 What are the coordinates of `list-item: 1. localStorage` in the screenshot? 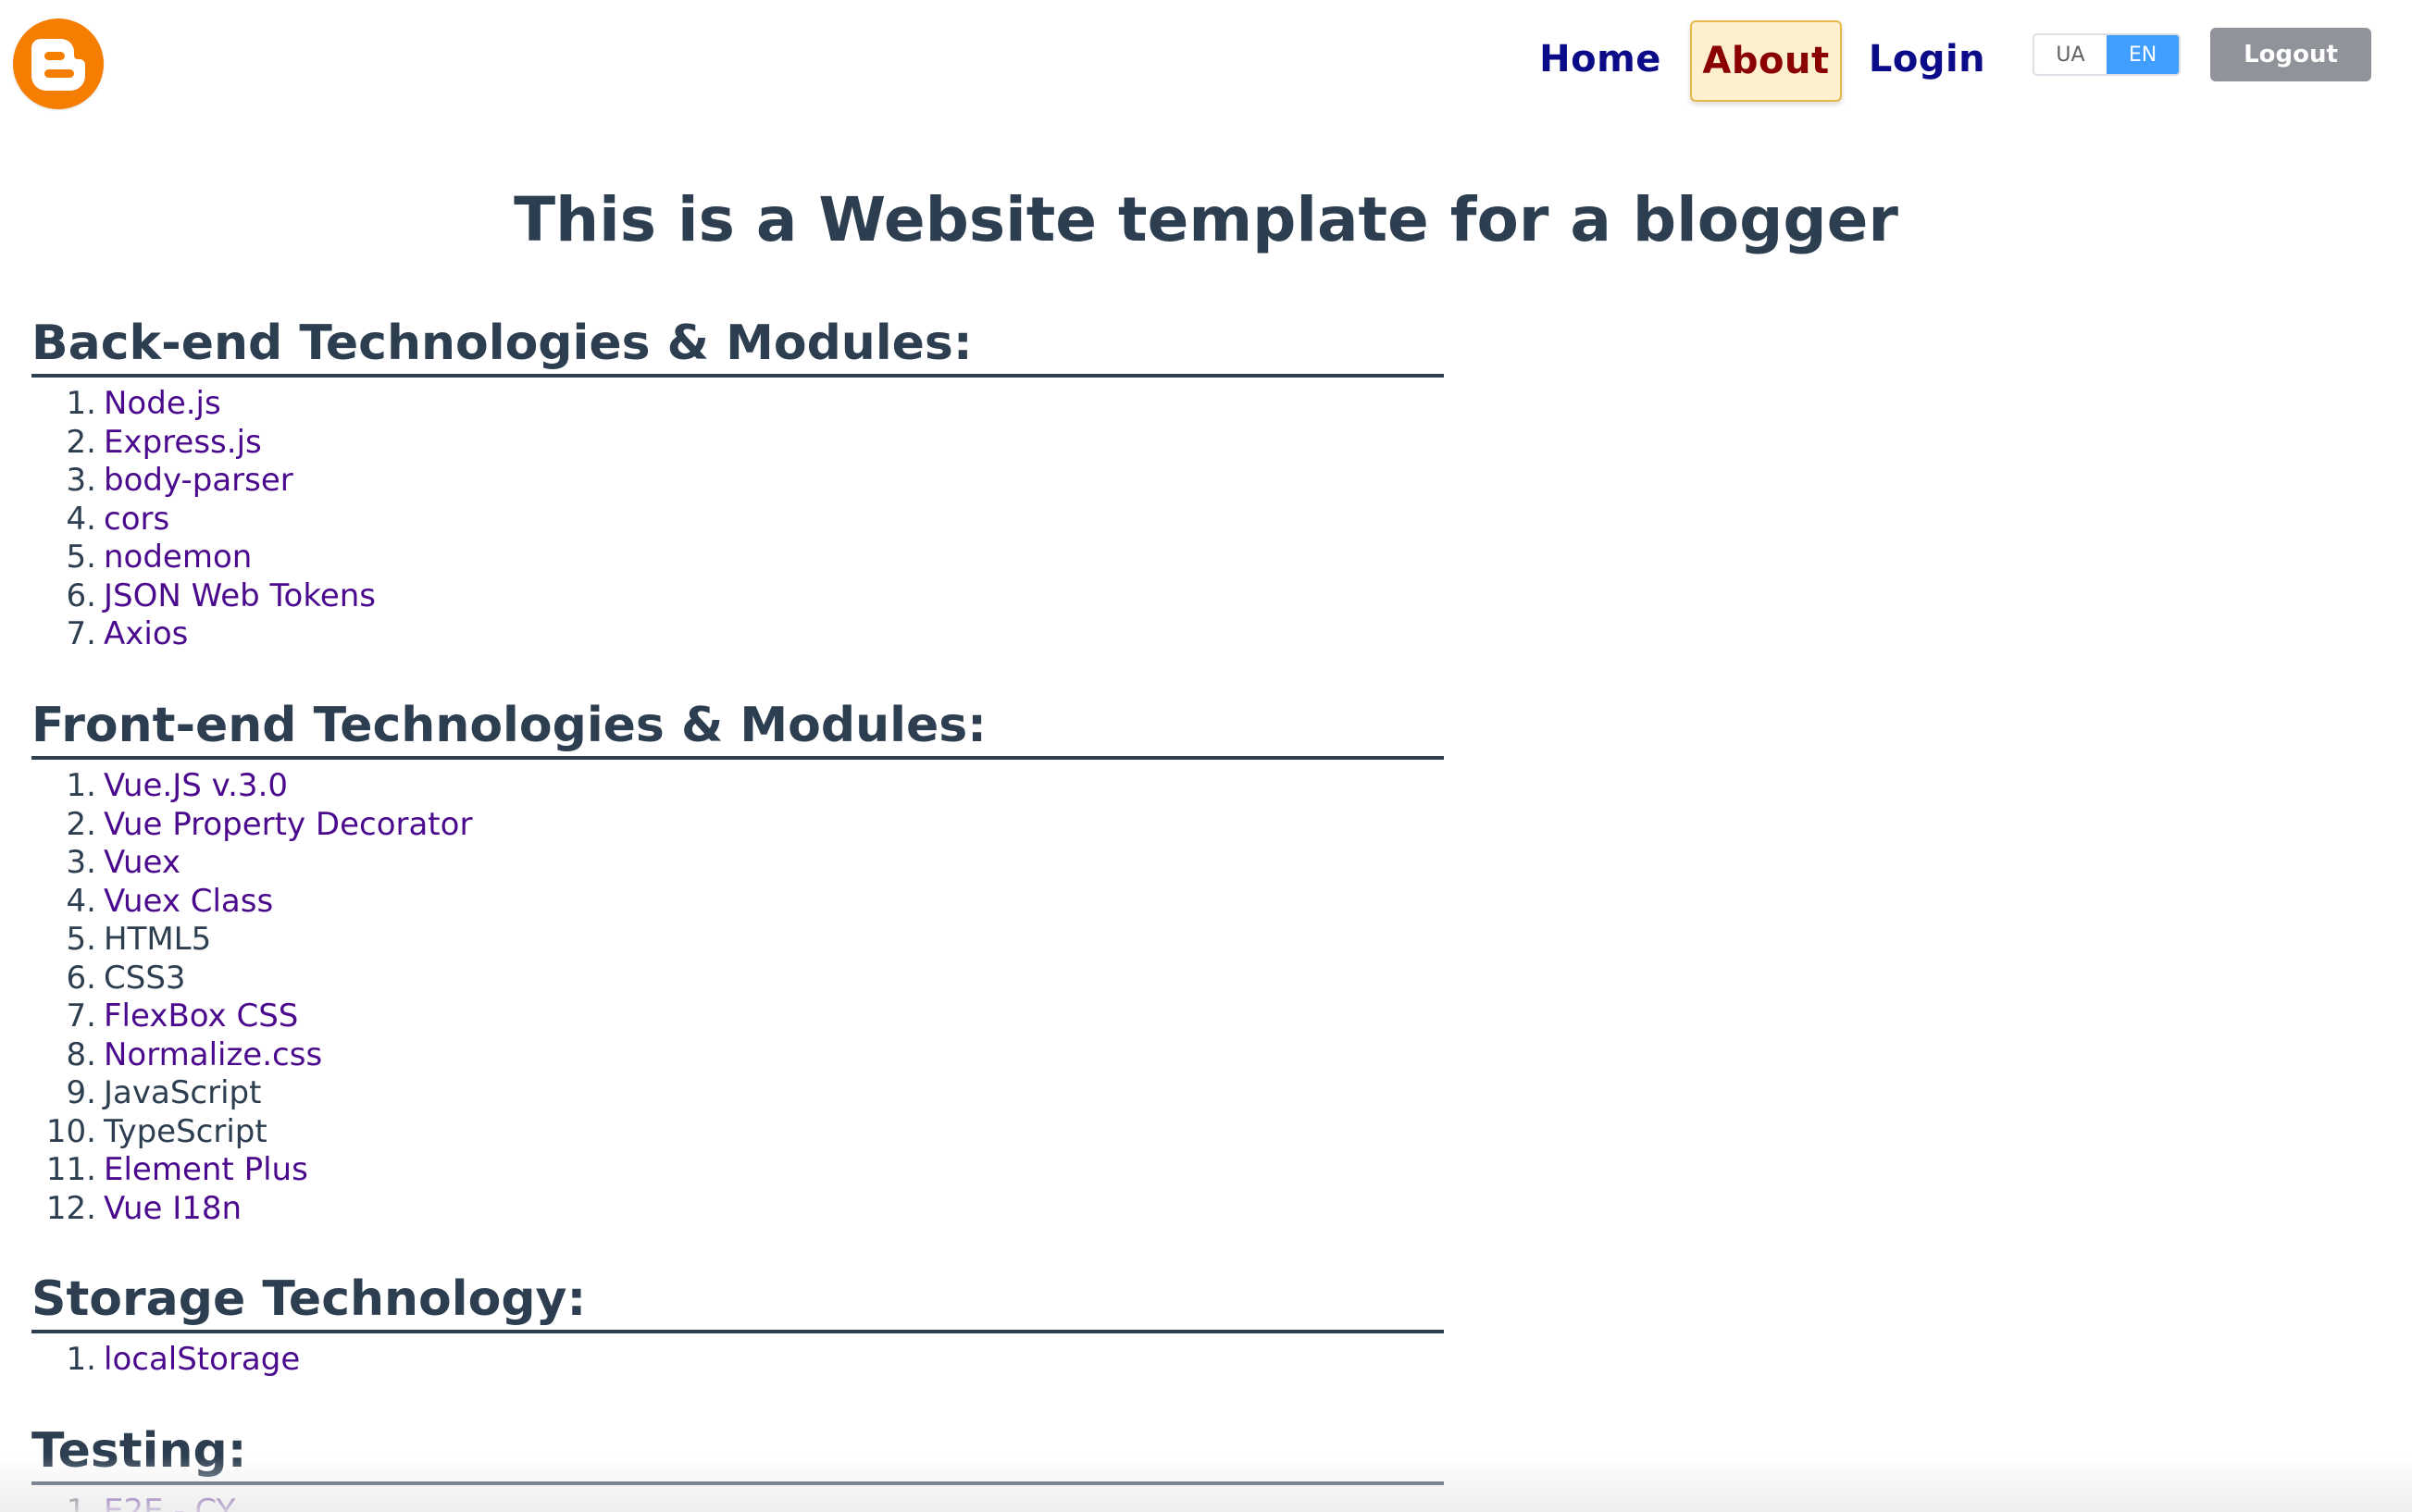 It's located at (738, 1360).